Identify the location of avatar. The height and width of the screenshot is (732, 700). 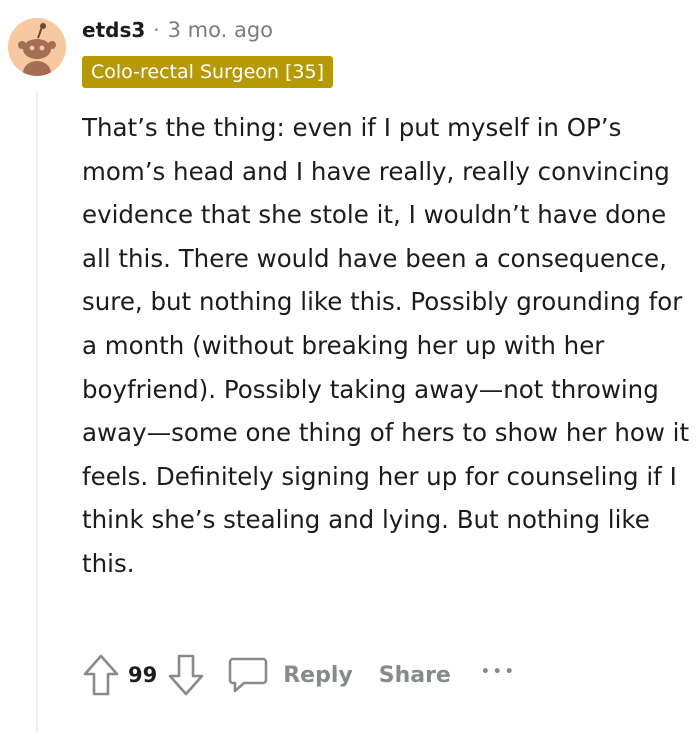
(37, 47).